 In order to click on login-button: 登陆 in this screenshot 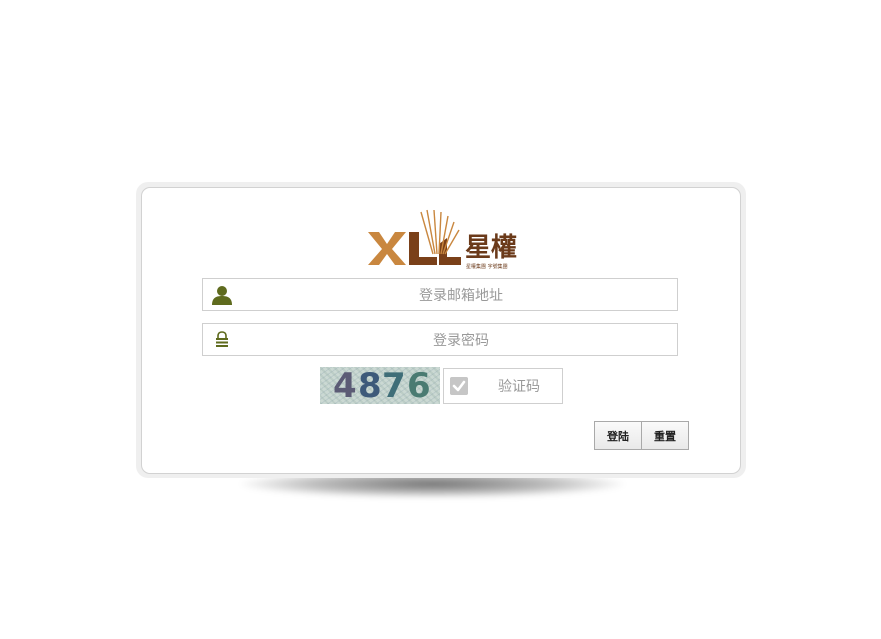, I will do `click(618, 435)`.